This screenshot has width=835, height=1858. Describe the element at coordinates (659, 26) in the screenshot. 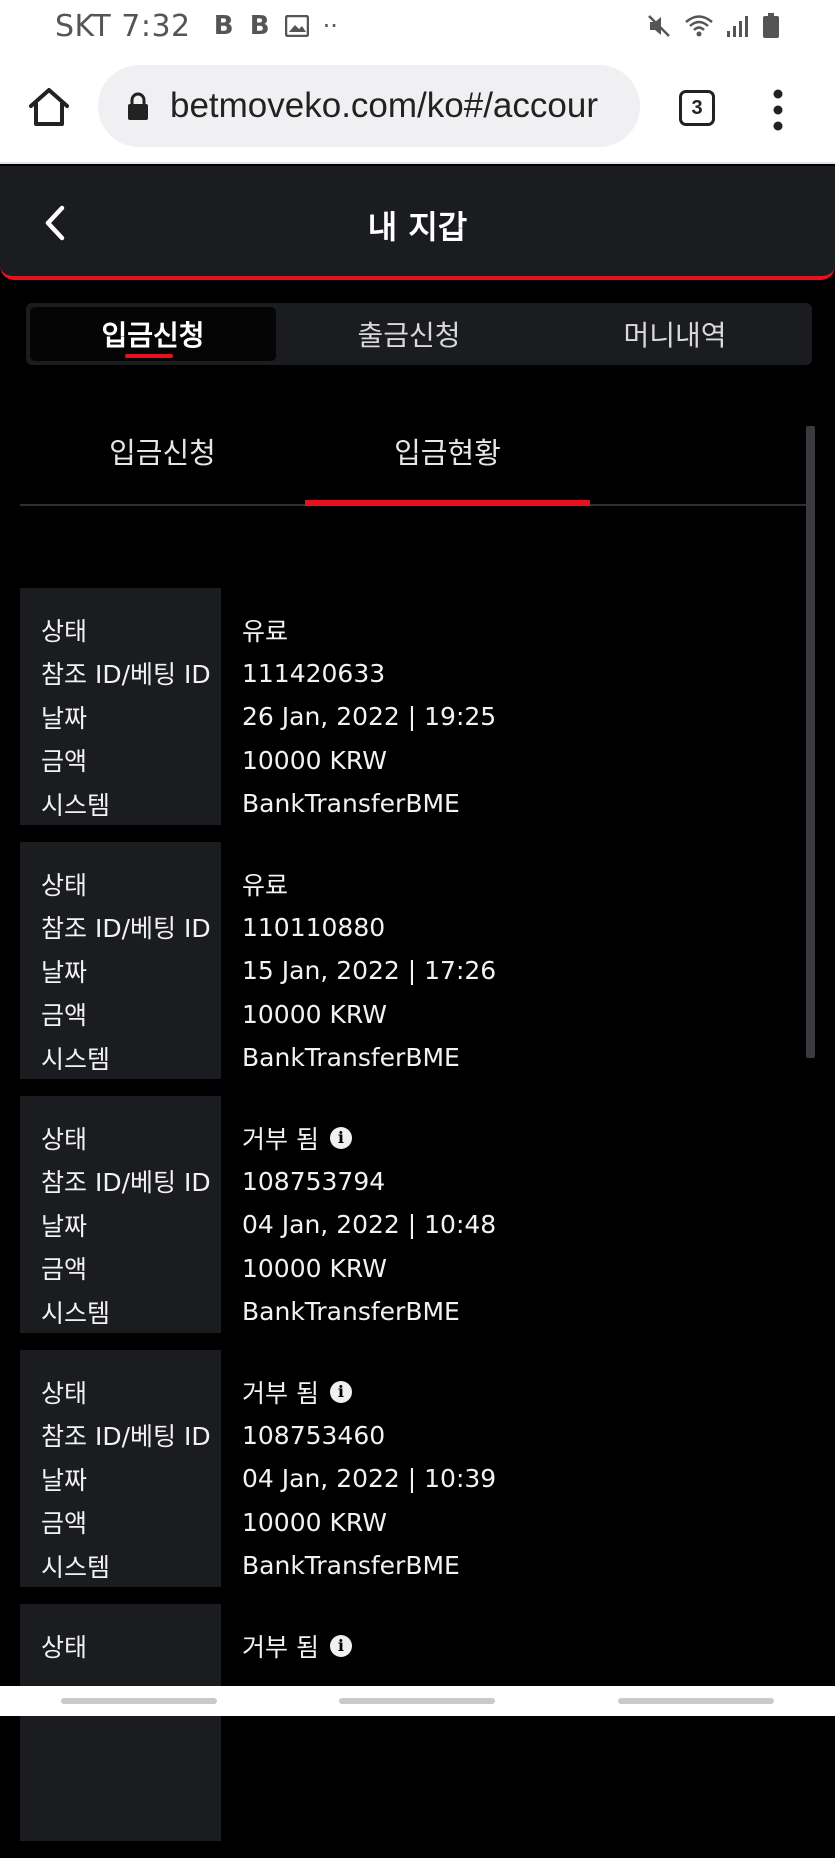

I see `mute-icon` at that location.